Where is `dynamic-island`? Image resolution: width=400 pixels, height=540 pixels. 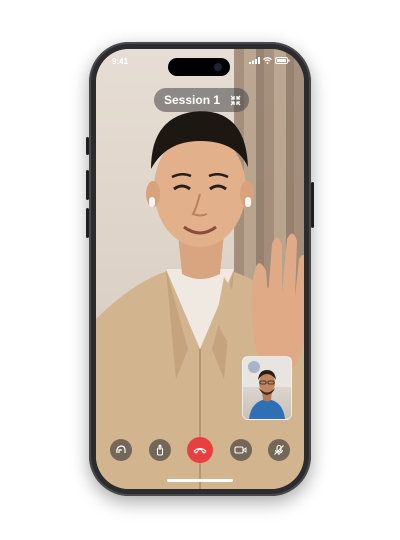 dynamic-island is located at coordinates (199, 67).